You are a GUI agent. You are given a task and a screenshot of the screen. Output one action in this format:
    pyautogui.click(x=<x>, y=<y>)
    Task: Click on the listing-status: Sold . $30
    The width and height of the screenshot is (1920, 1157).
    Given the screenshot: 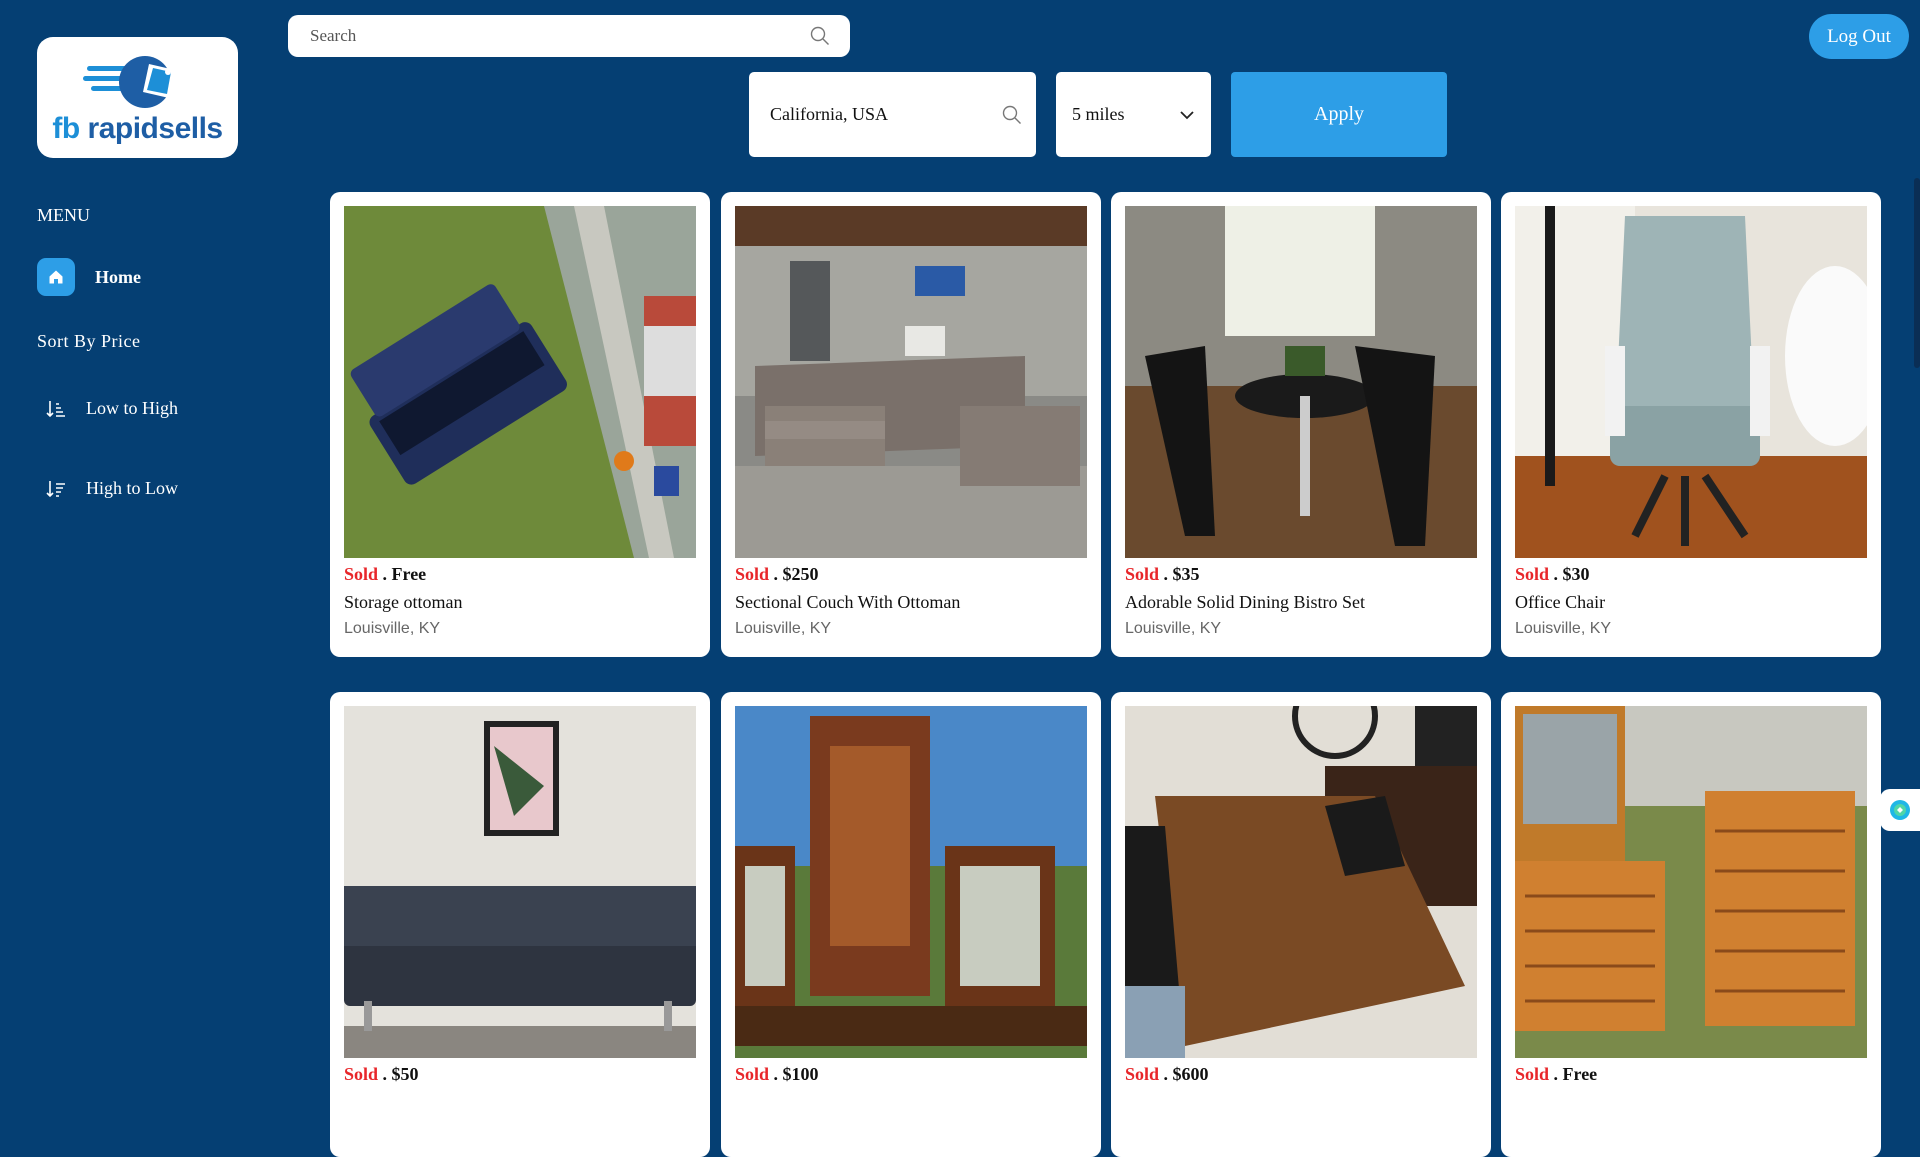 What is the action you would take?
    pyautogui.click(x=1552, y=574)
    